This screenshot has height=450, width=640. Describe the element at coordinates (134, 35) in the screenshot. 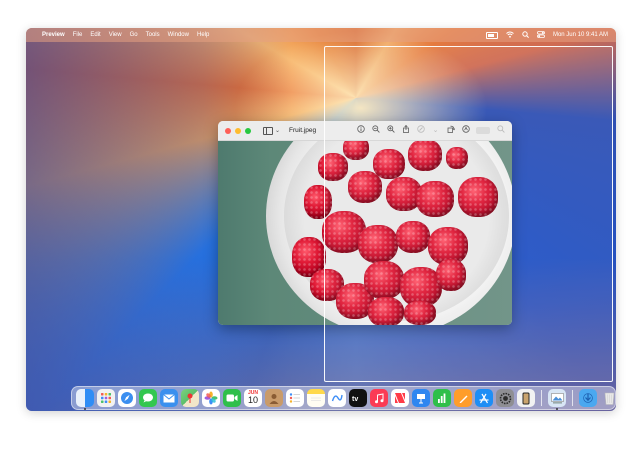

I see `menu-go: Go` at that location.